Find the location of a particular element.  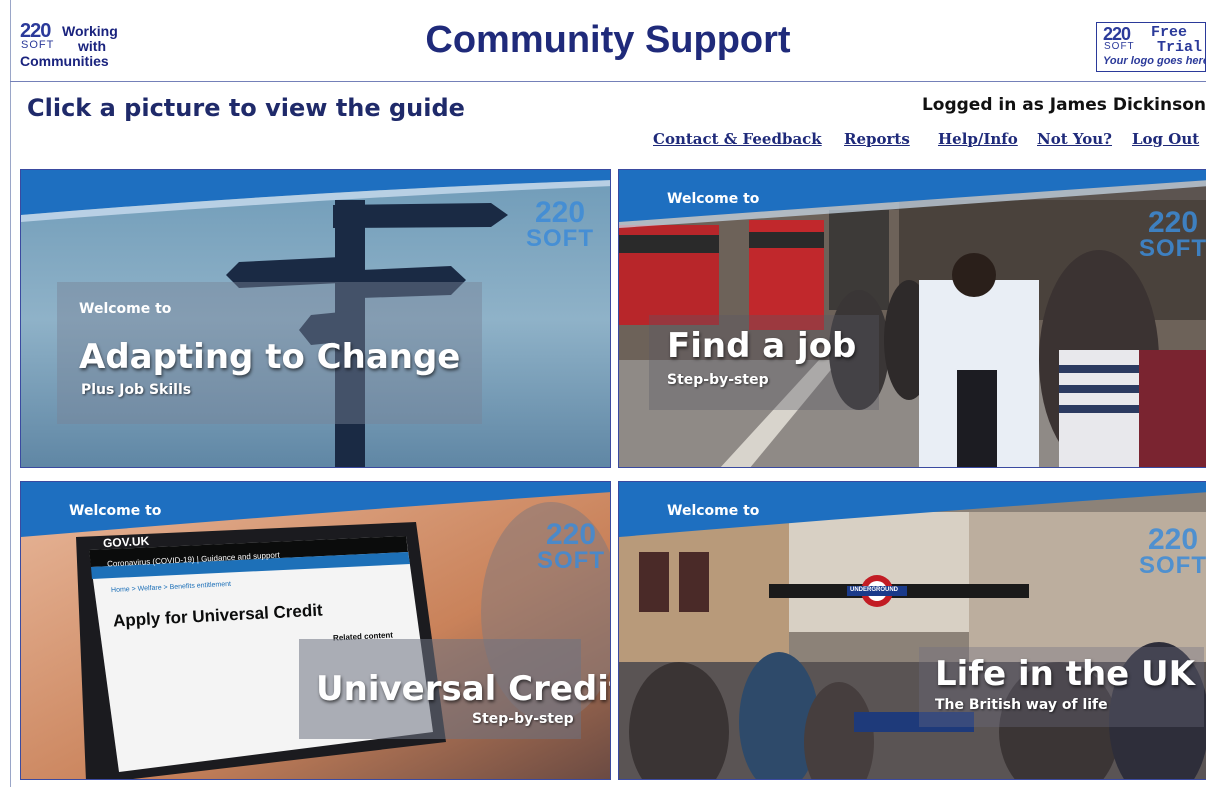

trial-logo-trial: Trial is located at coordinates (1180, 47).